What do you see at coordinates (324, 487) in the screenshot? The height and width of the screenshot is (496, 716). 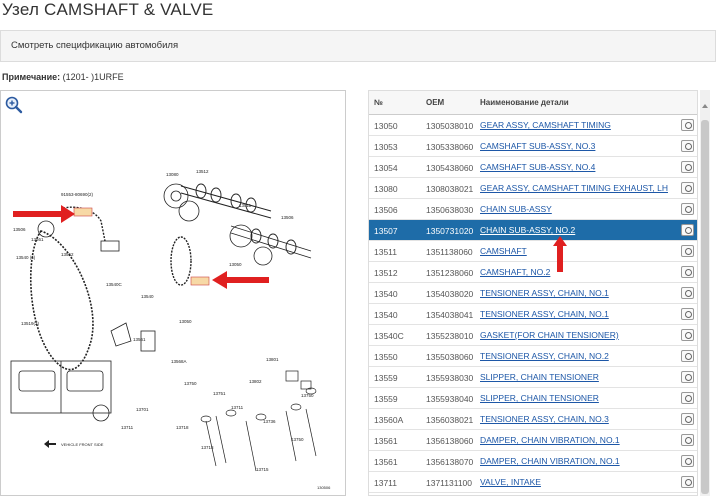 I see `svg-text: 130506` at bounding box center [324, 487].